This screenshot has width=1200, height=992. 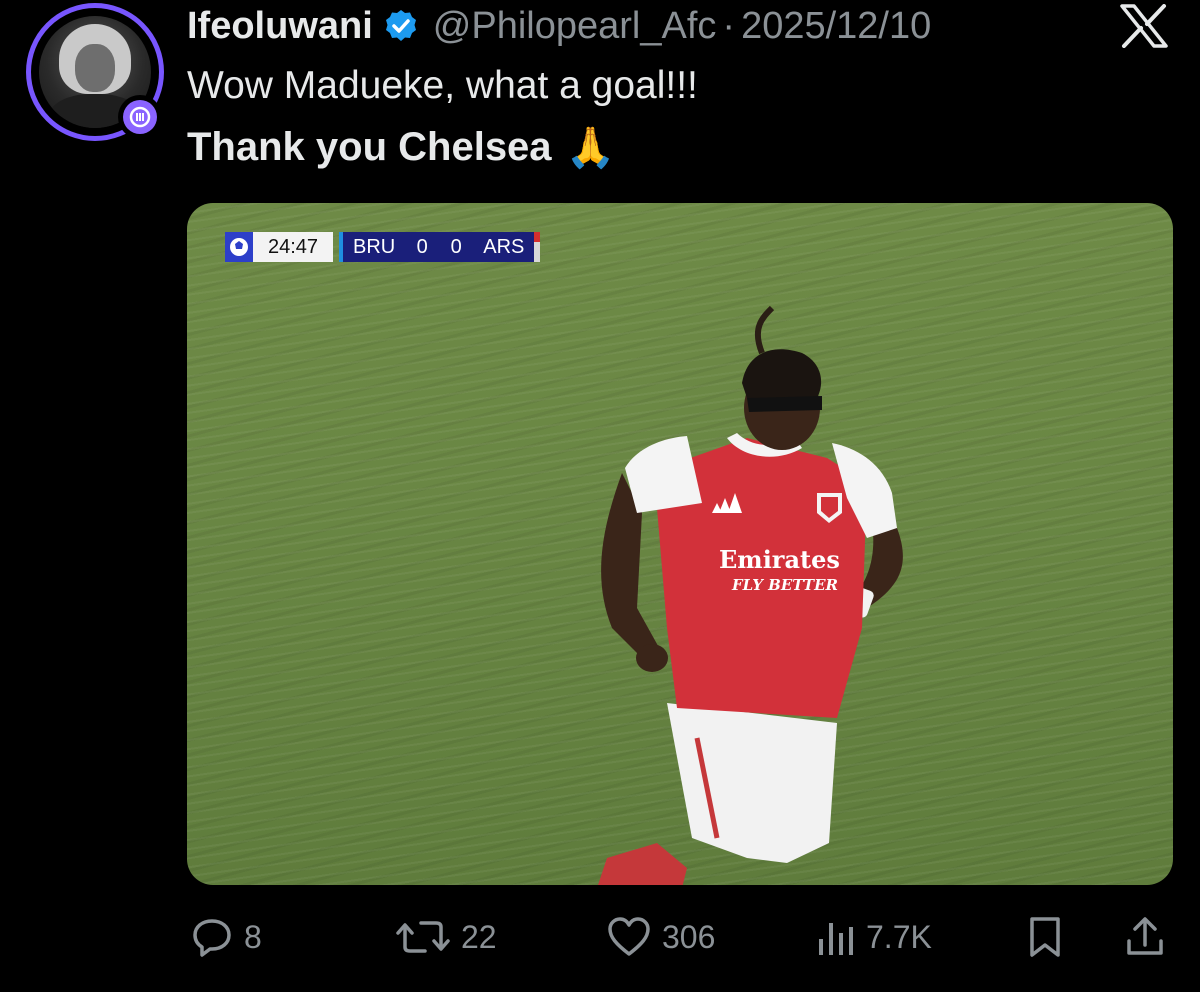 What do you see at coordinates (212, 938) in the screenshot?
I see `reply-icon` at bounding box center [212, 938].